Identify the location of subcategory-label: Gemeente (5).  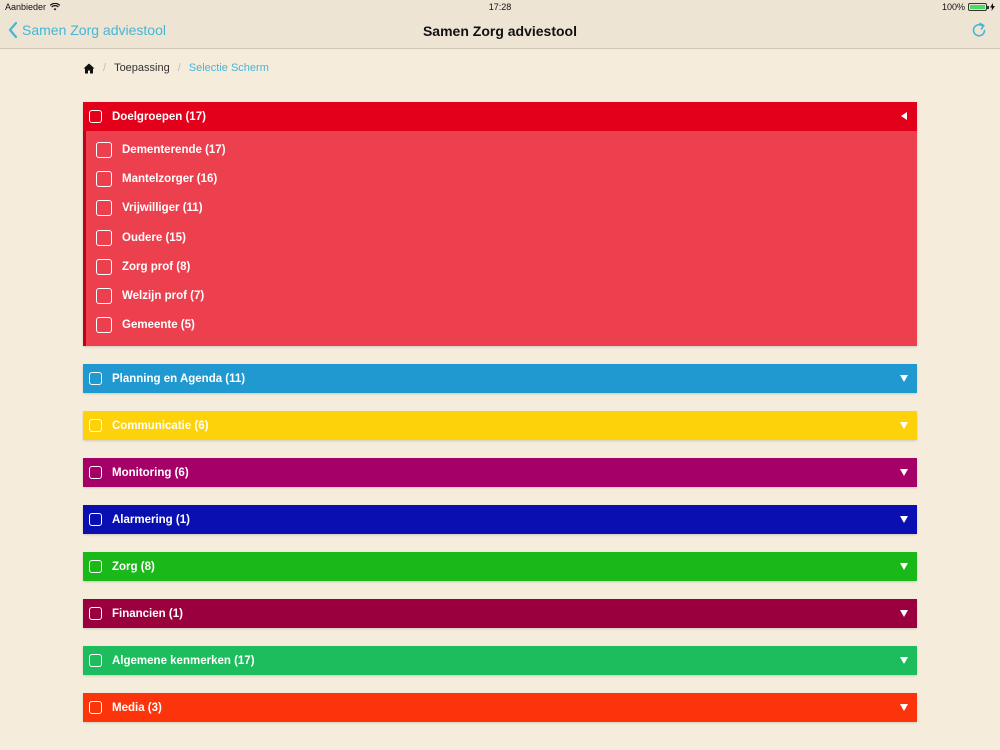
(158, 325).